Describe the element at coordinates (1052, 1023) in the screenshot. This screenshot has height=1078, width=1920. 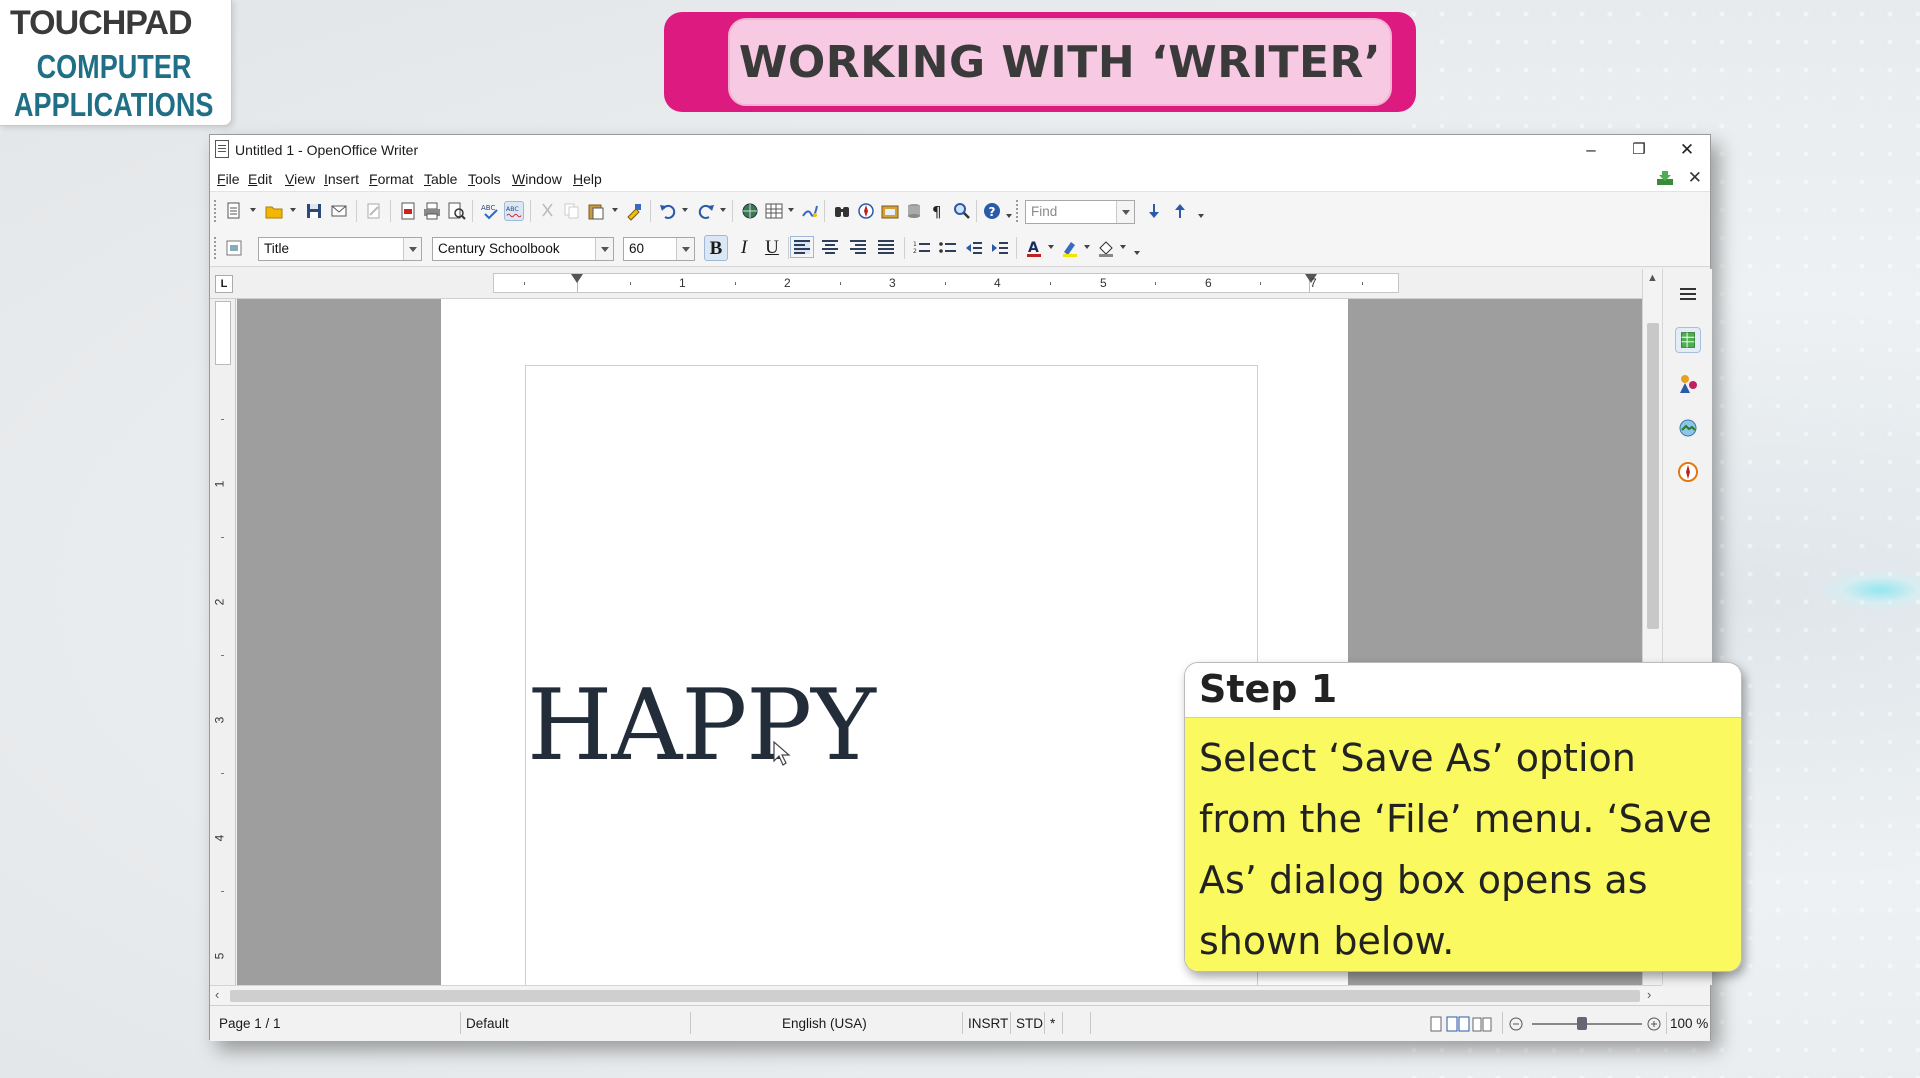
I see `document-modified-indicator: *` at that location.